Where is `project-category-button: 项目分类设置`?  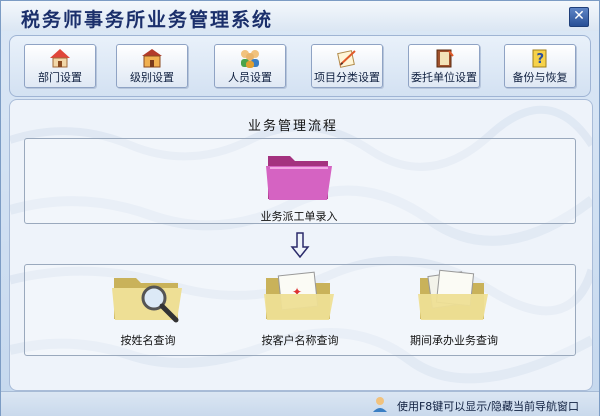
project-category-button: 项目分类设置 is located at coordinates (347, 66).